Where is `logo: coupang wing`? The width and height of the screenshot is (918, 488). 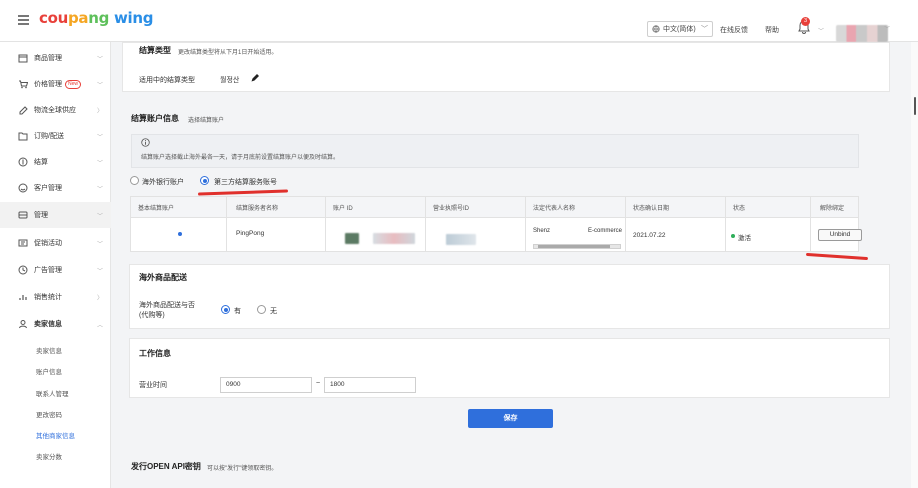 logo: coupang wing is located at coordinates (96, 18).